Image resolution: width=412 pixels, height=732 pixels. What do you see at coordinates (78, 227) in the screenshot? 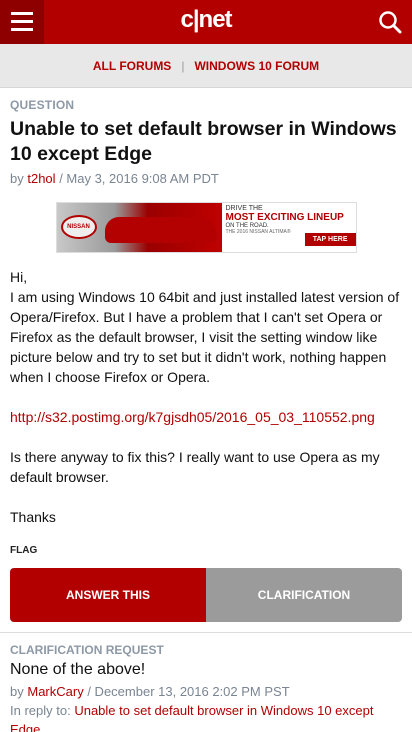
I see `nissan-logo: NISSAN` at bounding box center [78, 227].